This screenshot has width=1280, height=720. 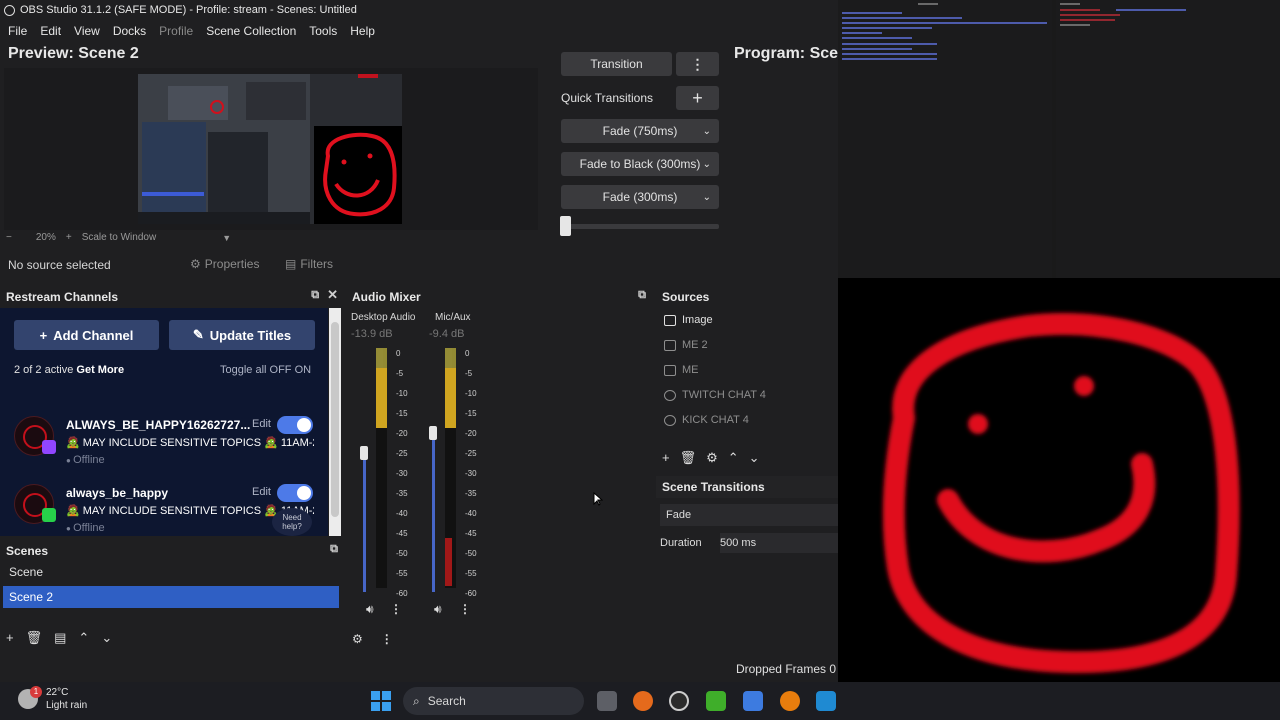 What do you see at coordinates (453, 317) in the screenshot?
I see `mixer-channel-name: Mic/Aux` at bounding box center [453, 317].